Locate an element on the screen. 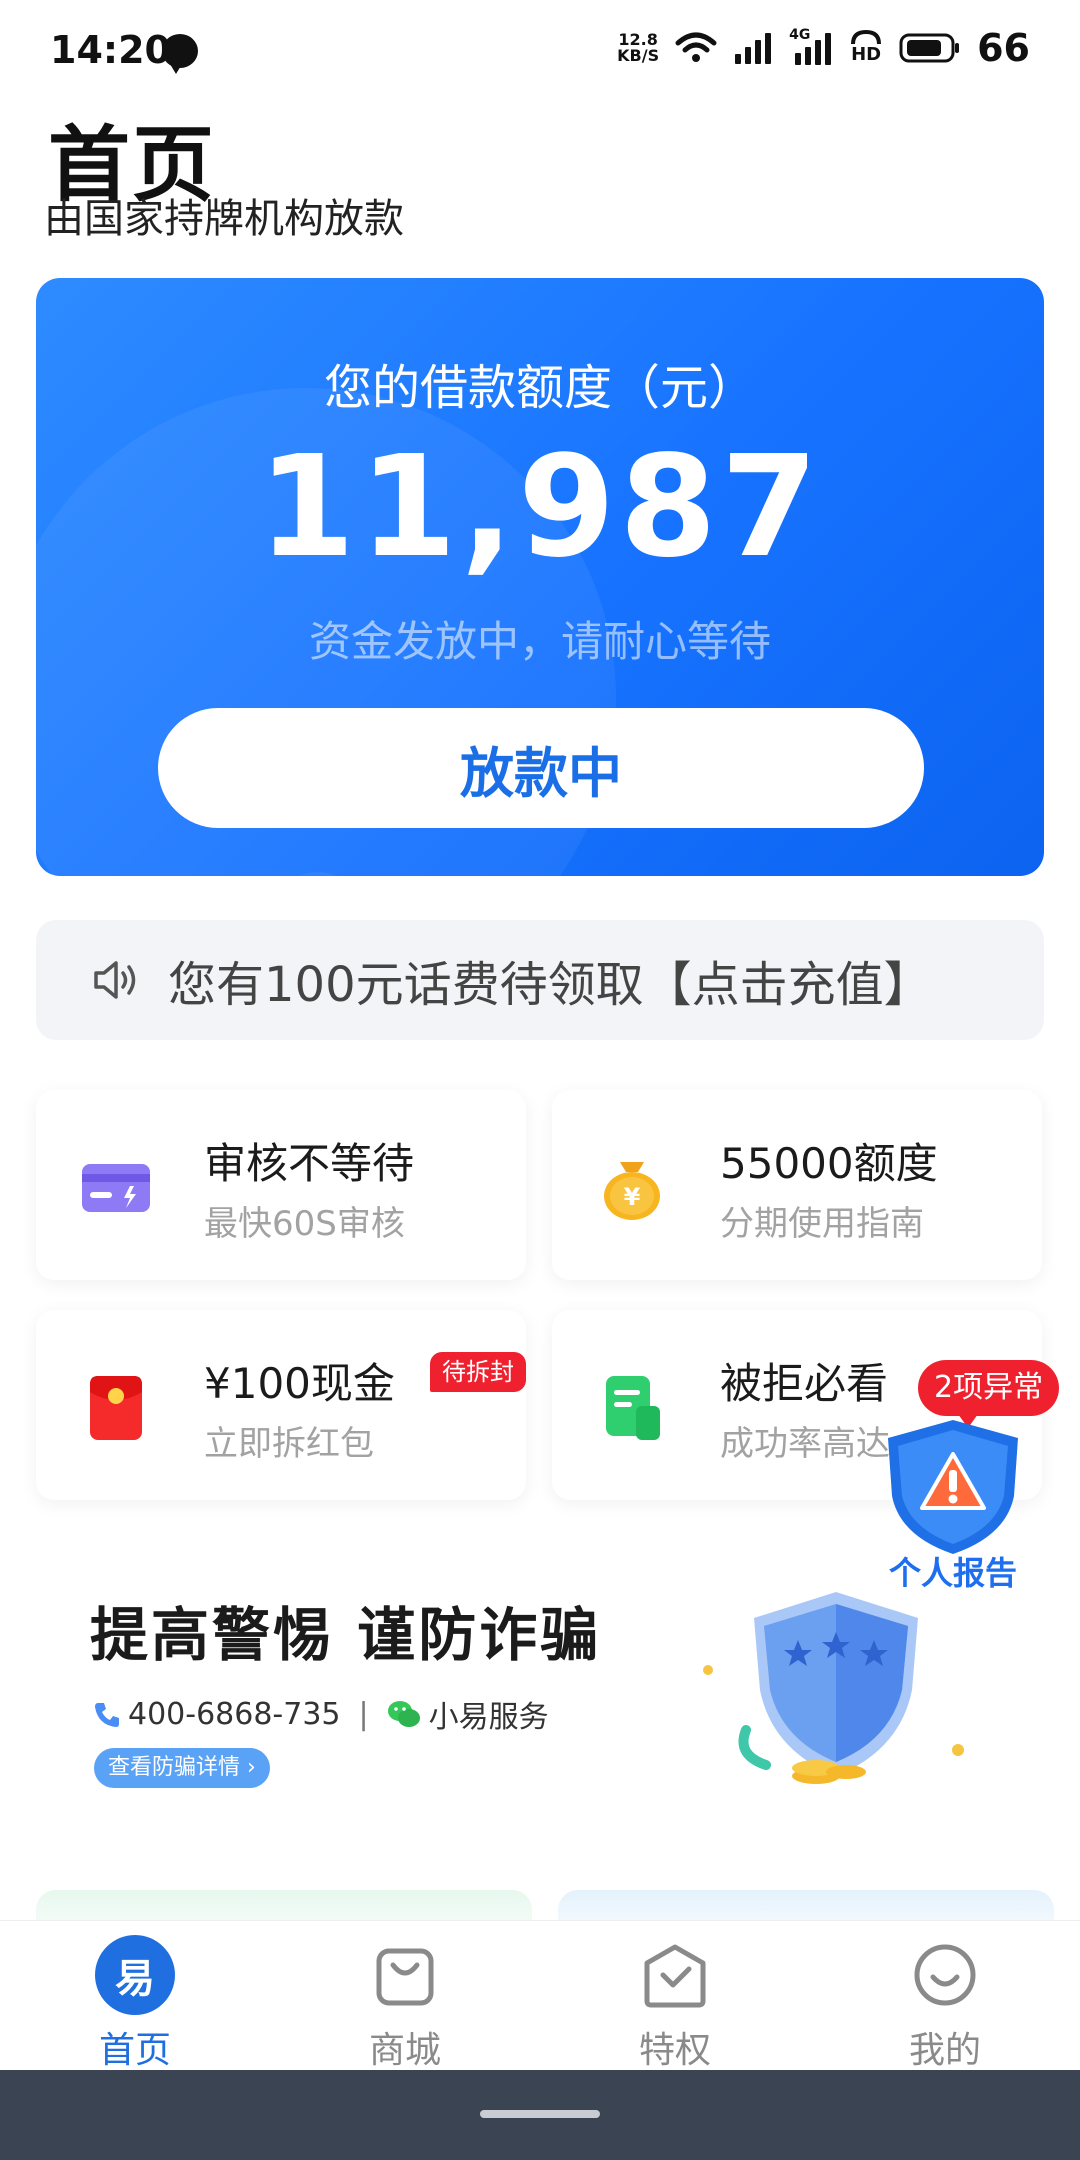  nav-label: 我的 is located at coordinates (944, 2050).